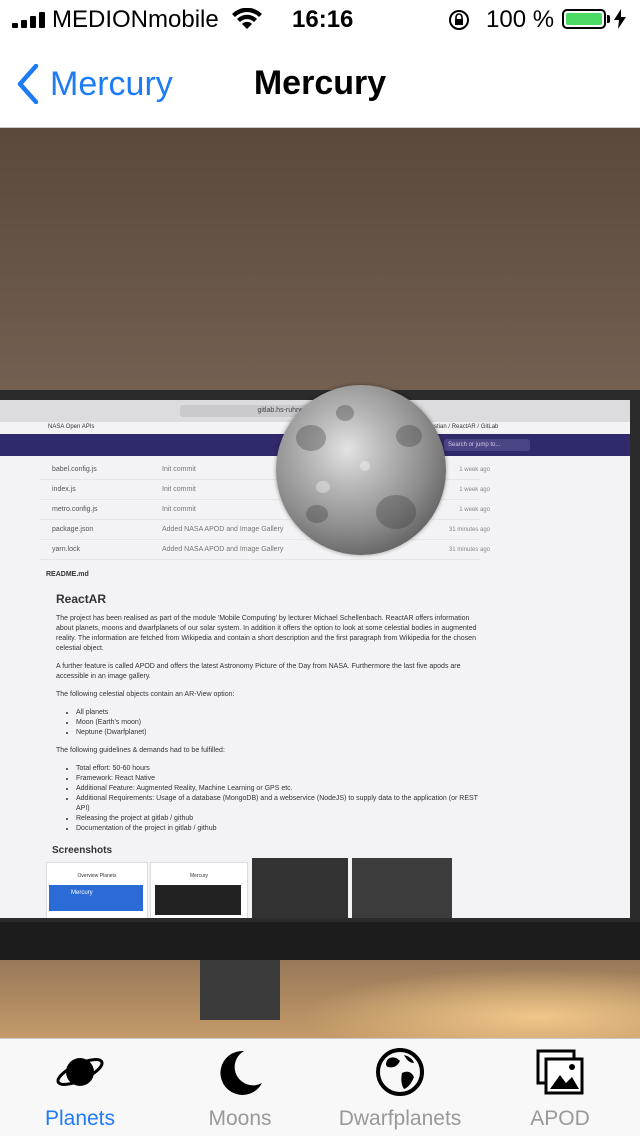 The width and height of the screenshot is (640, 1137). I want to click on battery-percentage: 100 %, so click(520, 19).